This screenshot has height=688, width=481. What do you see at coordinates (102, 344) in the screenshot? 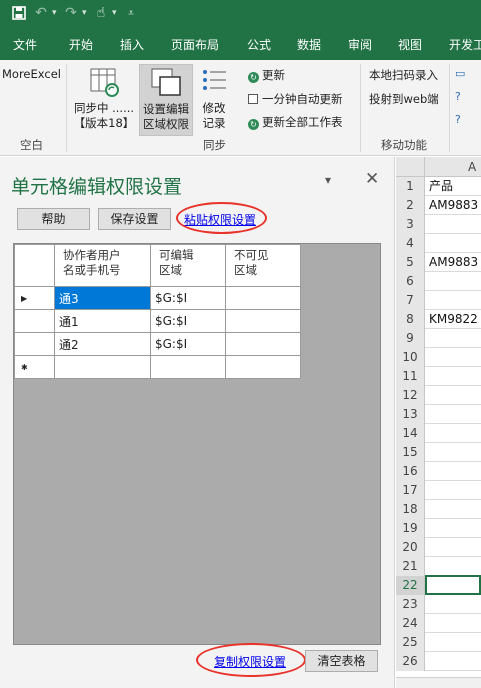
I see `user-cell: 通2` at bounding box center [102, 344].